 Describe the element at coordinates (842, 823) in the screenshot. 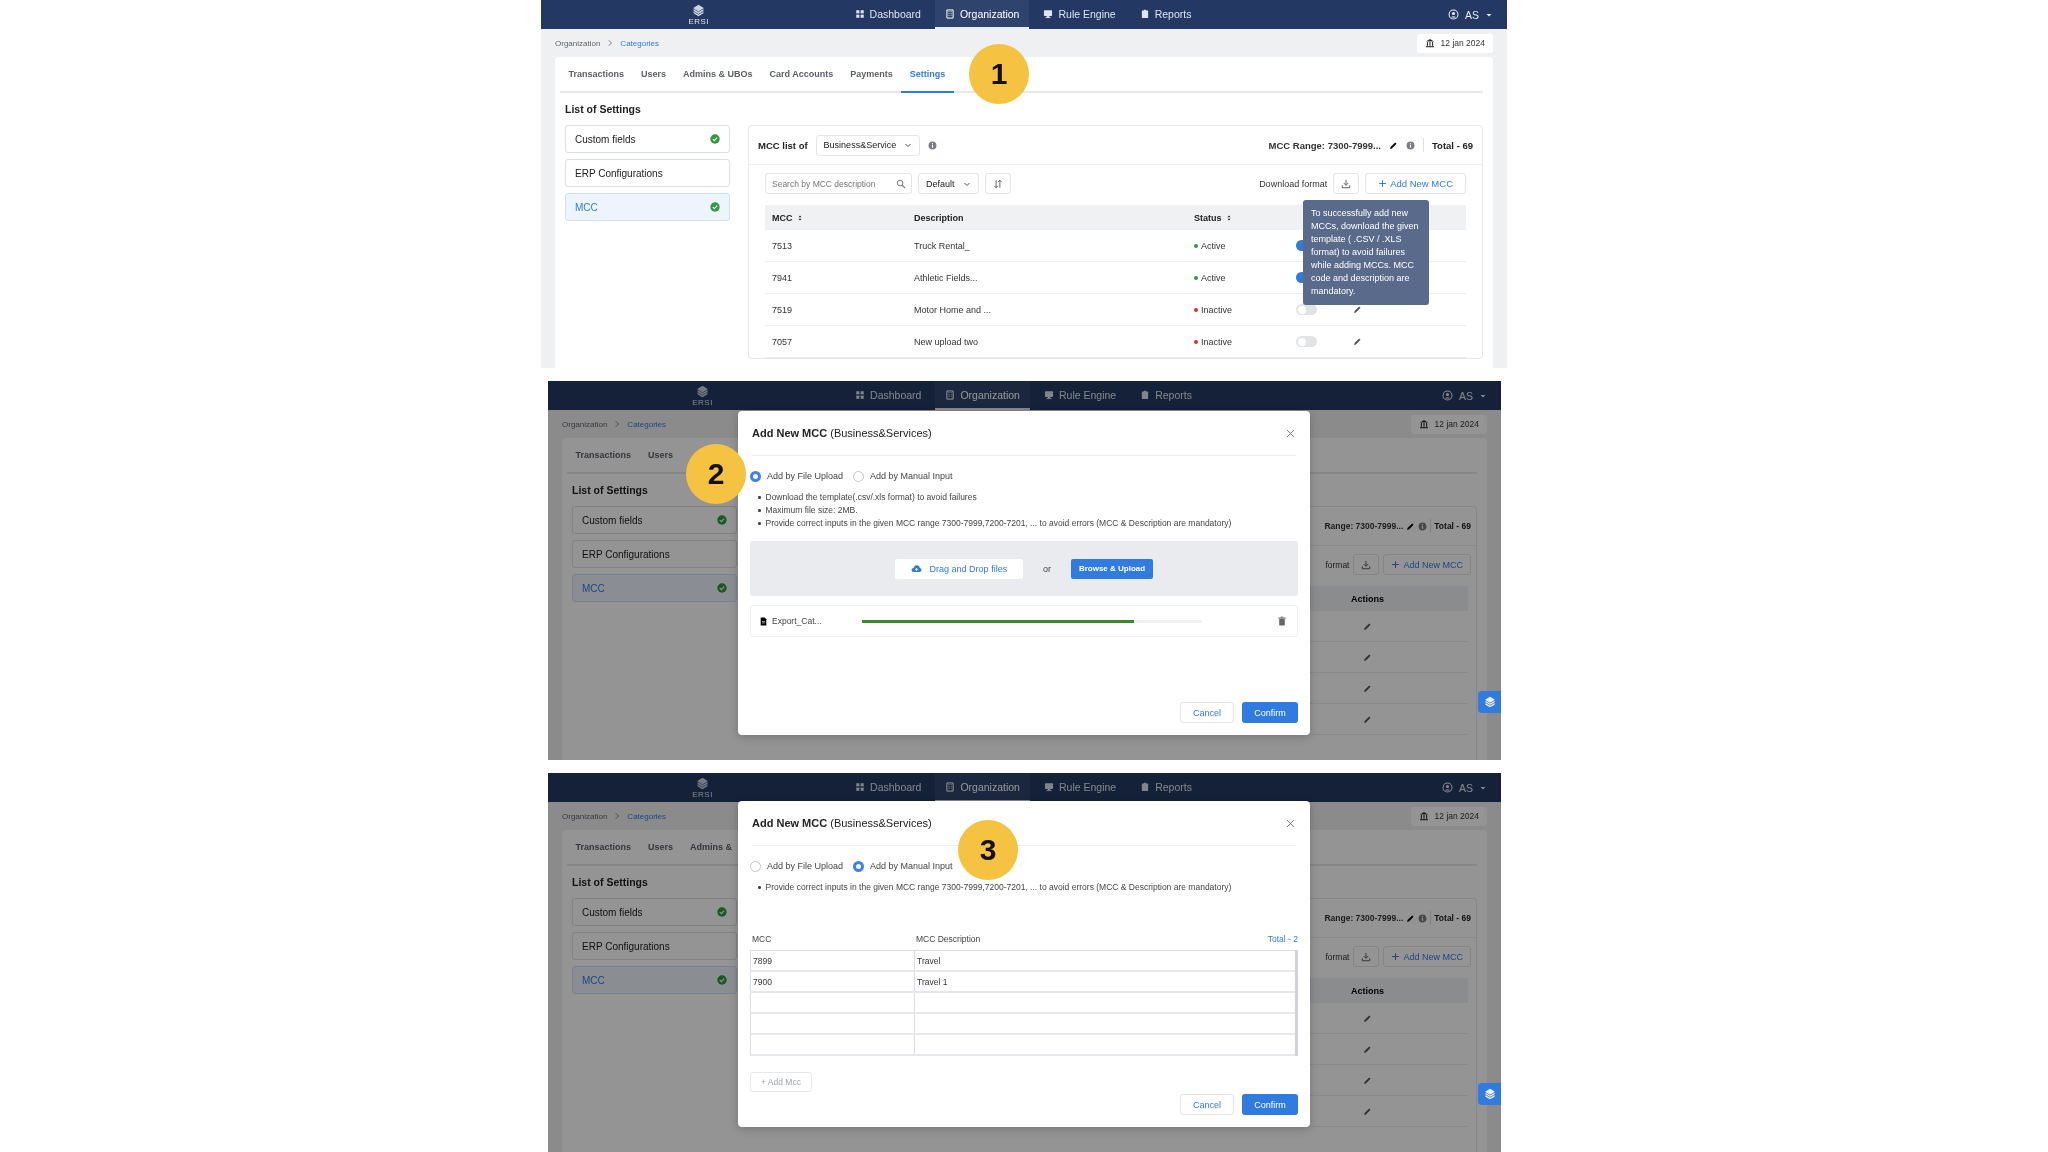

I see `modal-title: Add New MCC (Business&Services)` at that location.